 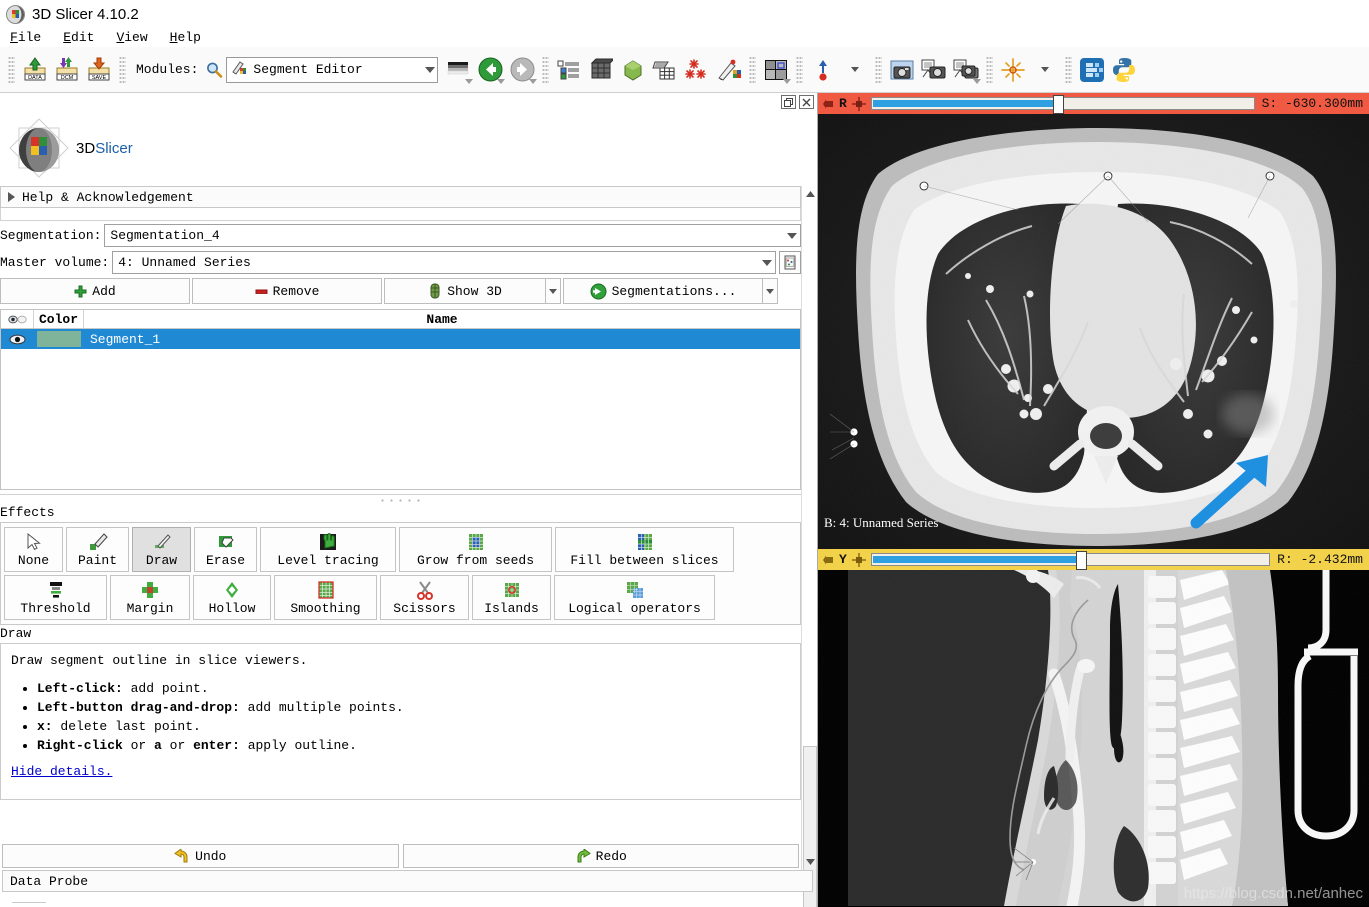 I want to click on module-panel-scrollbar, so click(x=809, y=546).